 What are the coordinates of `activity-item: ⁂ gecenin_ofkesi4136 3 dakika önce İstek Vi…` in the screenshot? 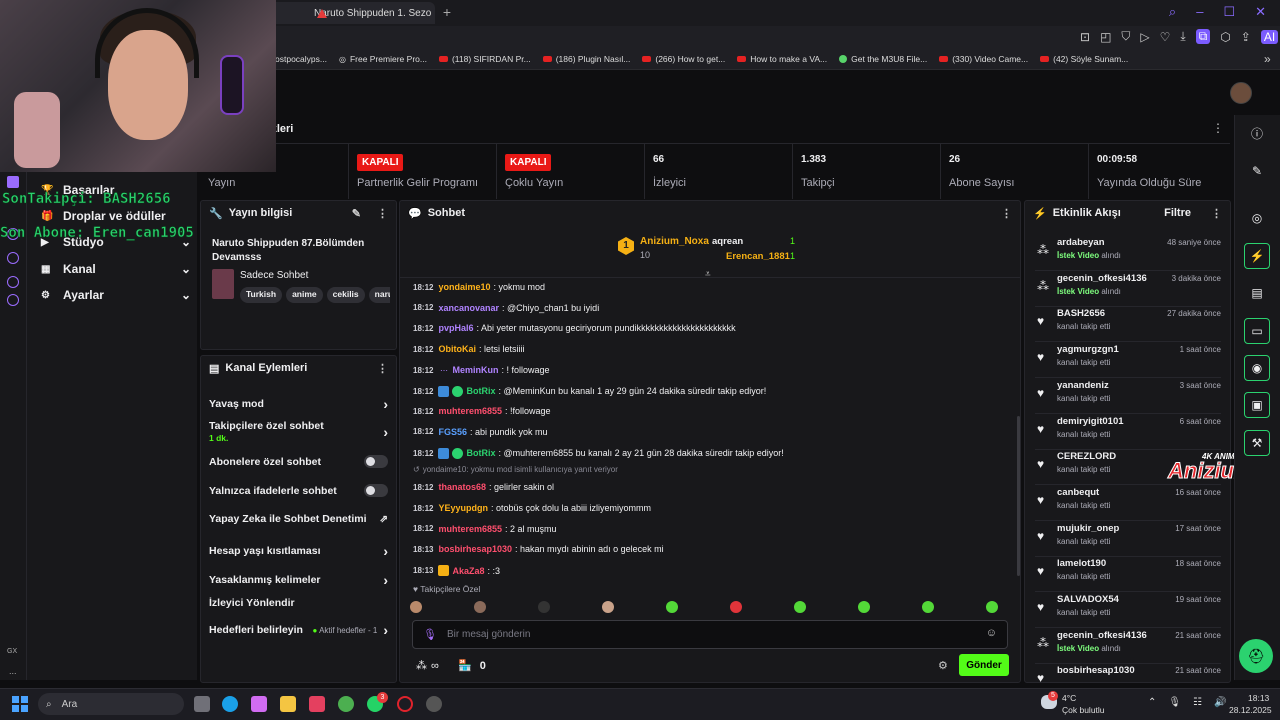 It's located at (1128, 289).